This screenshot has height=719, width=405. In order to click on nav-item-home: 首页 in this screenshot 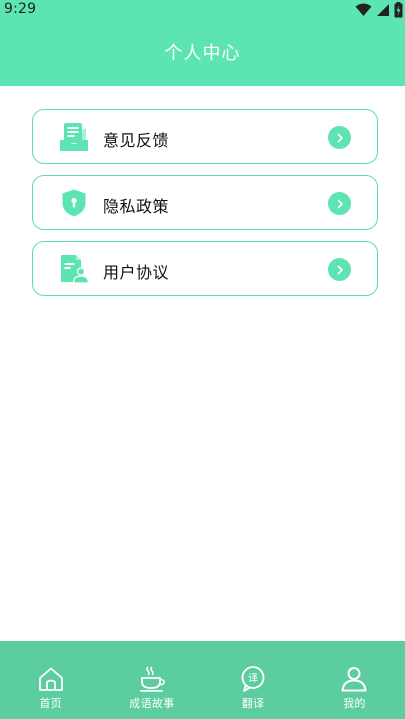, I will do `click(50, 680)`.